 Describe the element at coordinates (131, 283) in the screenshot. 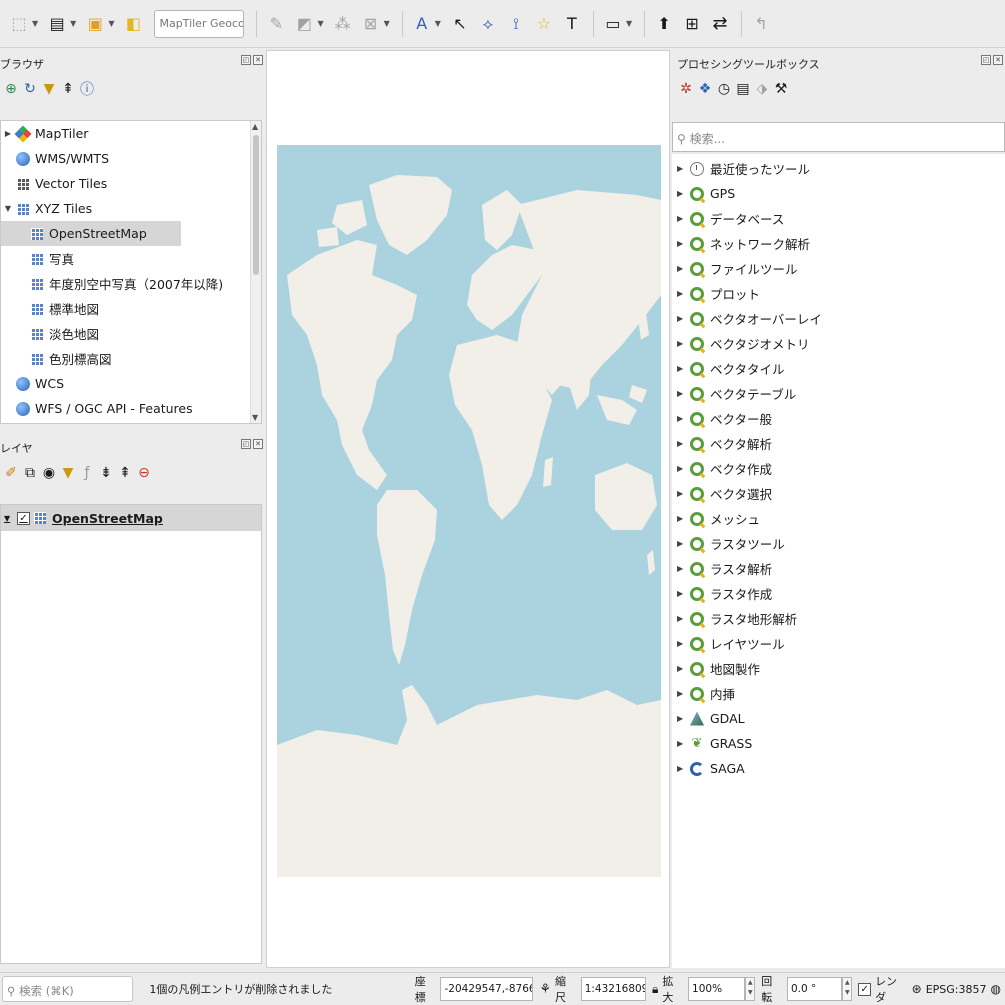

I see `browser-item: 年度別空中写真（2007年以降)` at that location.